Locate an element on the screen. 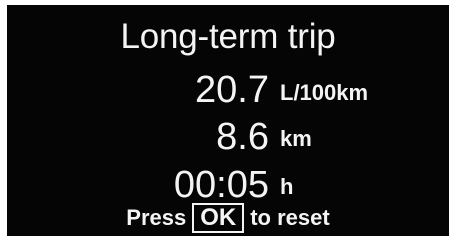 The height and width of the screenshot is (241, 456). consumption-unit: L/100km is located at coordinates (324, 92).